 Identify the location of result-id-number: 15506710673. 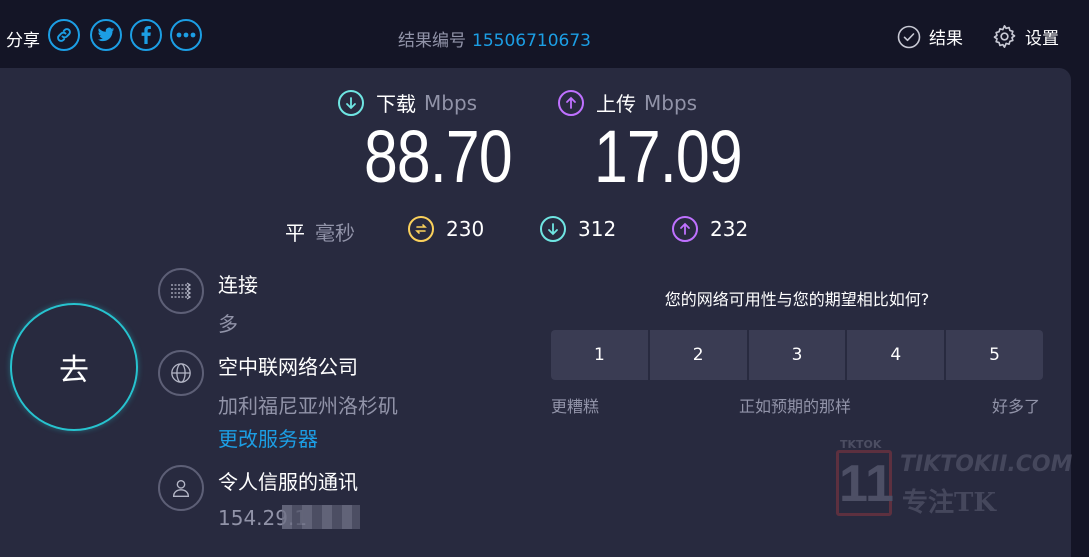
(531, 41).